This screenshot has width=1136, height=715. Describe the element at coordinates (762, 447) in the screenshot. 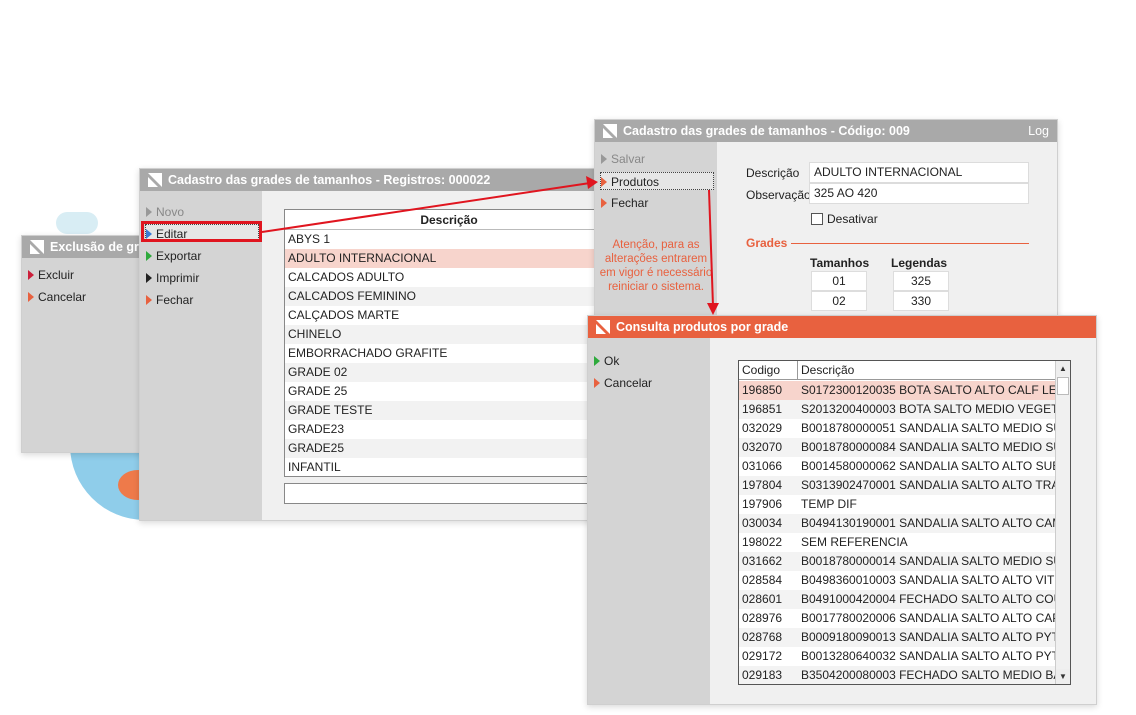

I see `codigo-cell: 032070` at that location.